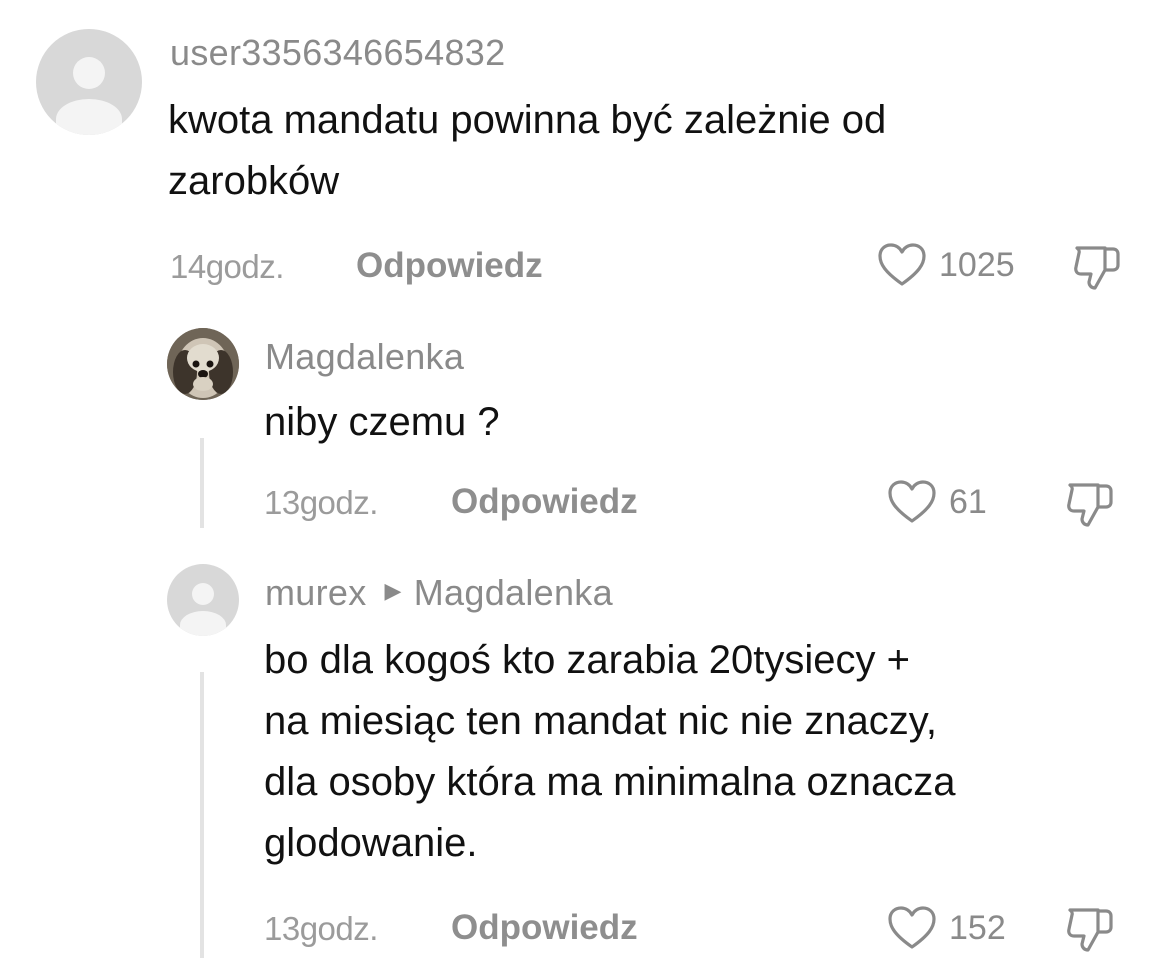 Image resolution: width=1169 pixels, height=973 pixels. Describe the element at coordinates (382, 422) in the screenshot. I see `comment-text-line: niby czemu ?` at that location.